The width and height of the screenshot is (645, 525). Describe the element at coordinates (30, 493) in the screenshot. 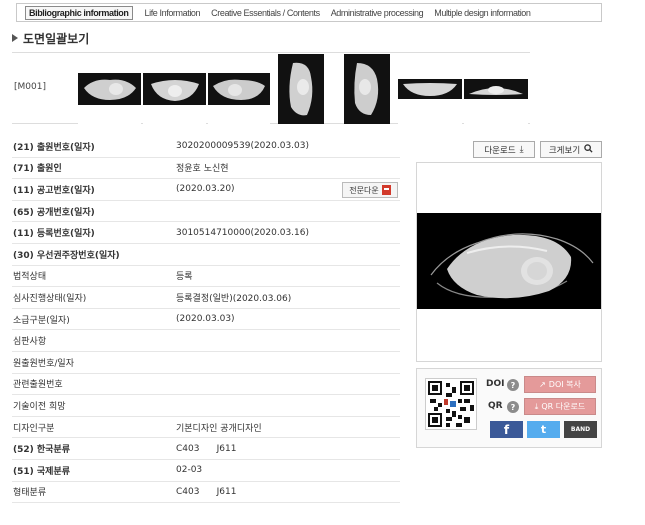

I see `field-label: 형태분류` at that location.